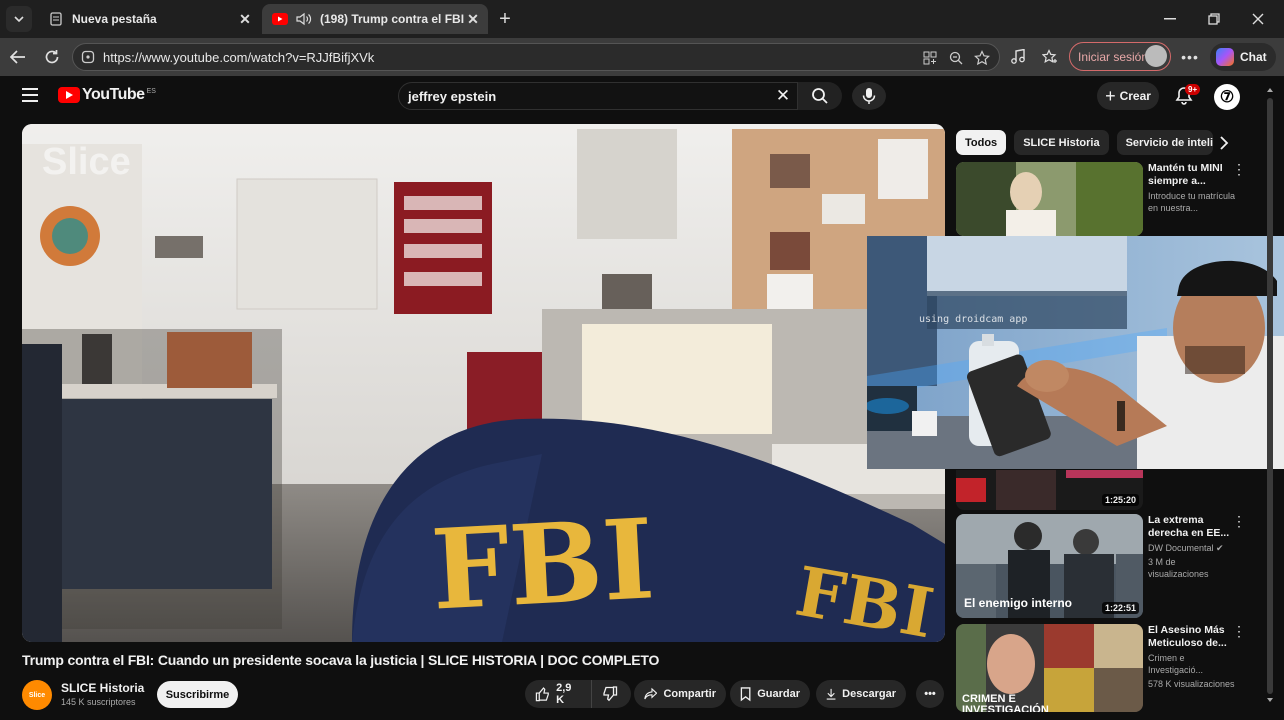  What do you see at coordinates (778, 694) in the screenshot?
I see `save-label: Guardar` at bounding box center [778, 694].